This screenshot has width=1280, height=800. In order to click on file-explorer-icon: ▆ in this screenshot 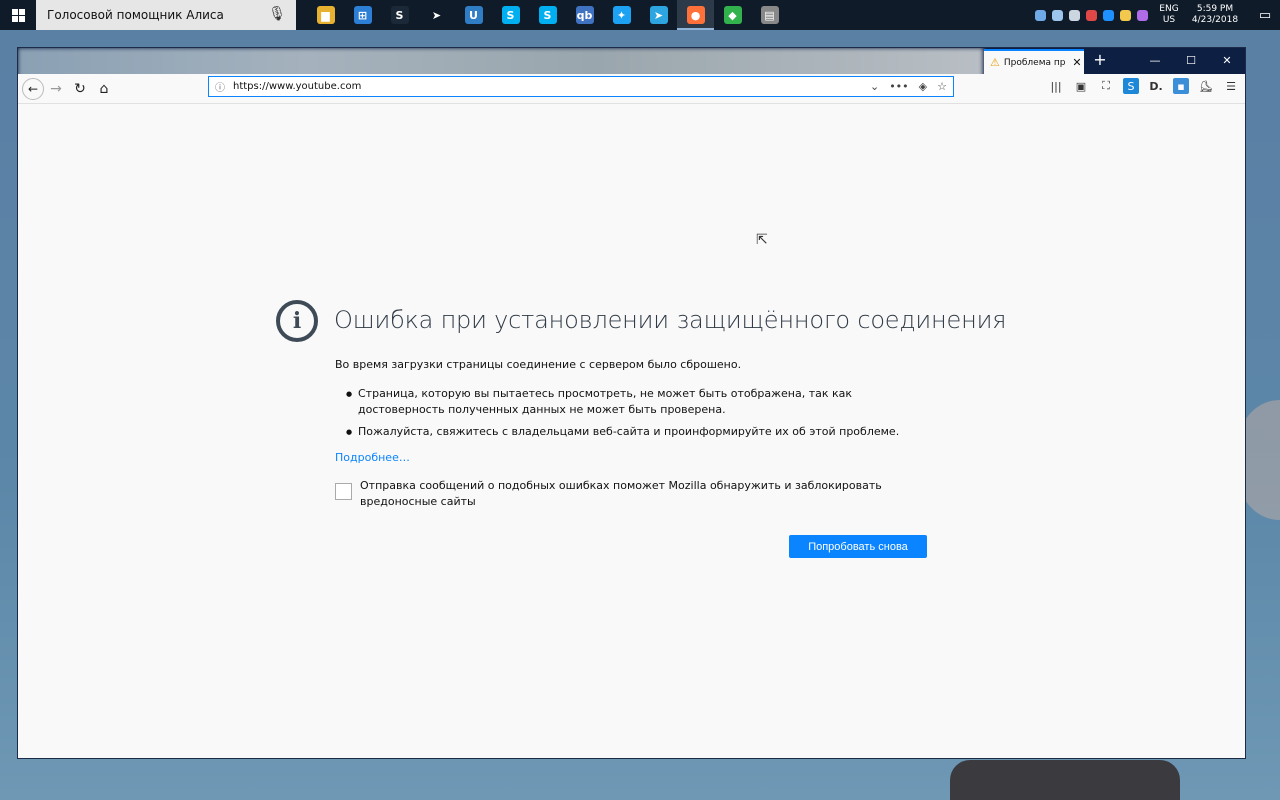, I will do `click(325, 15)`.